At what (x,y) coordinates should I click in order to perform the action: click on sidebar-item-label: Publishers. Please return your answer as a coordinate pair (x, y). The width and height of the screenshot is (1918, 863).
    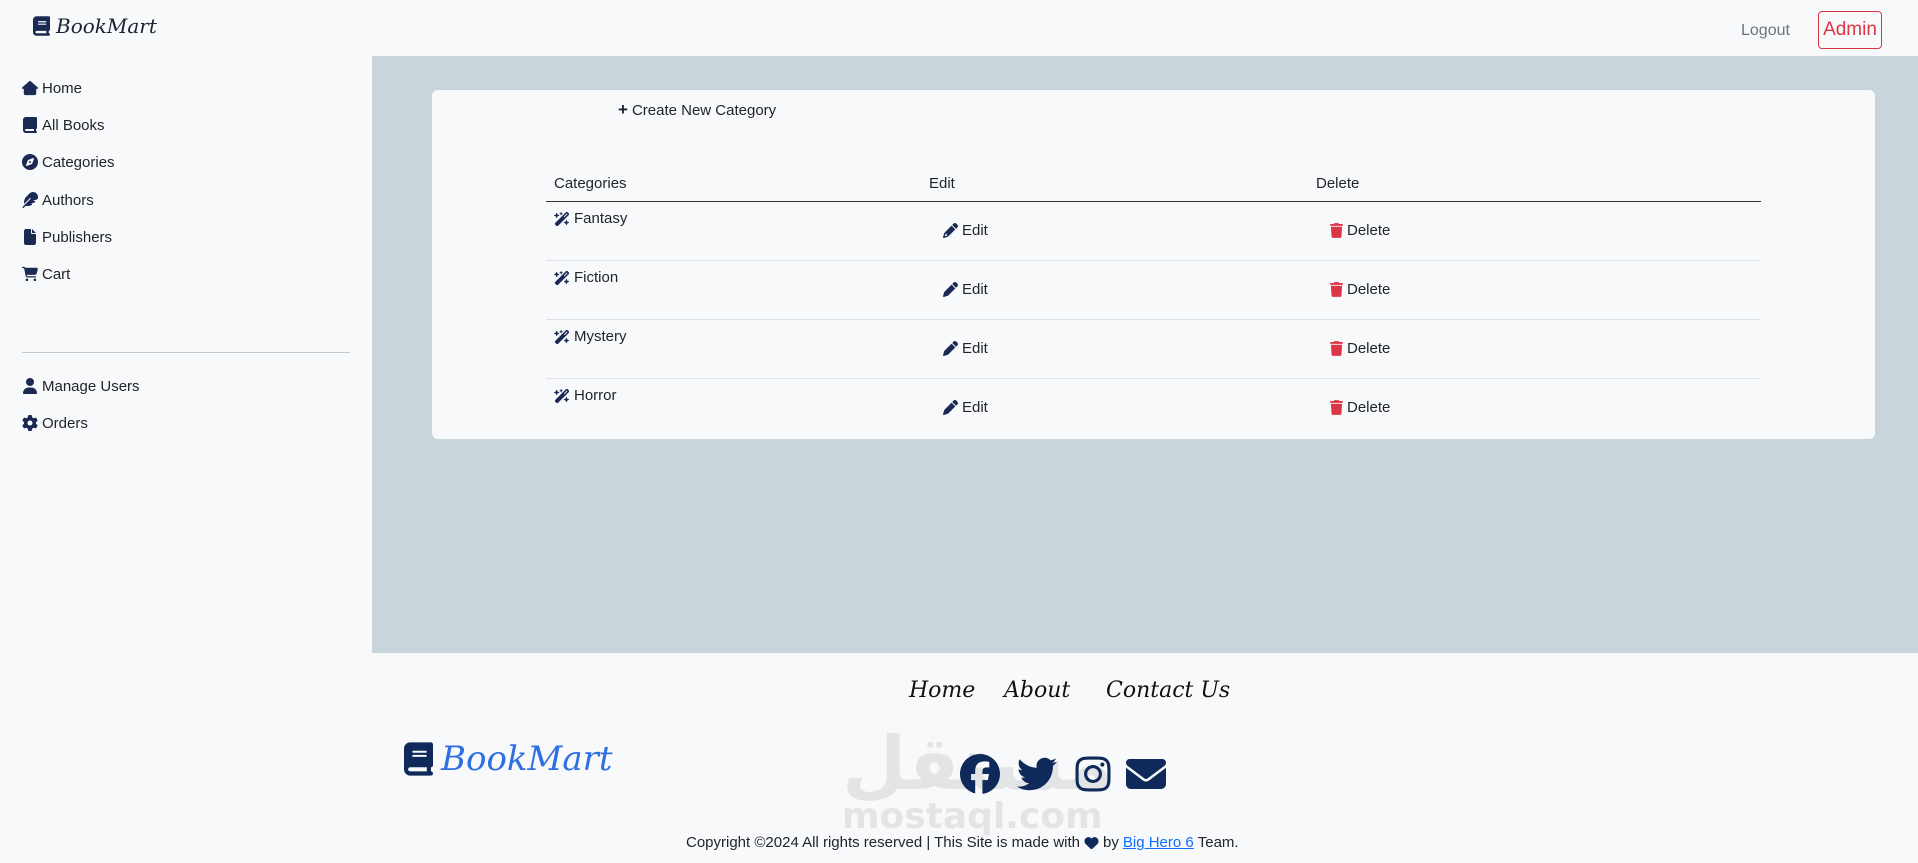
    Looking at the image, I should click on (77, 237).